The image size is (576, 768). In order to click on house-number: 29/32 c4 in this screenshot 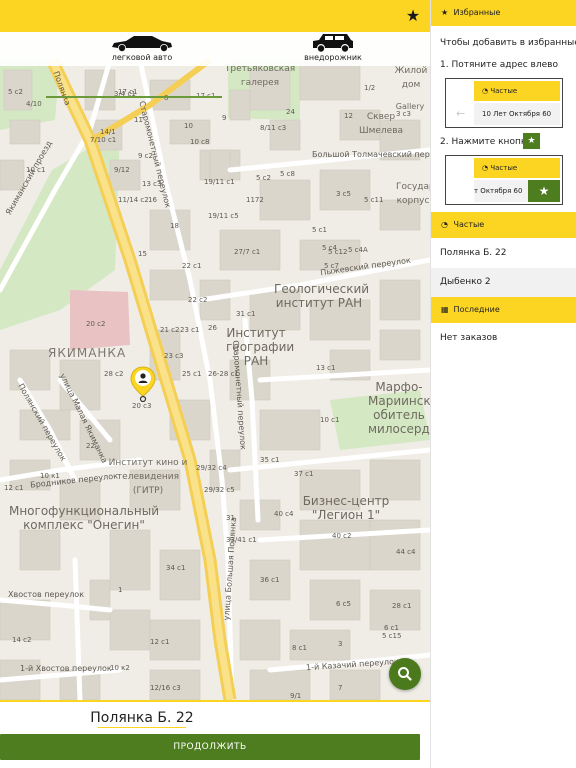, I will do `click(211, 468)`.